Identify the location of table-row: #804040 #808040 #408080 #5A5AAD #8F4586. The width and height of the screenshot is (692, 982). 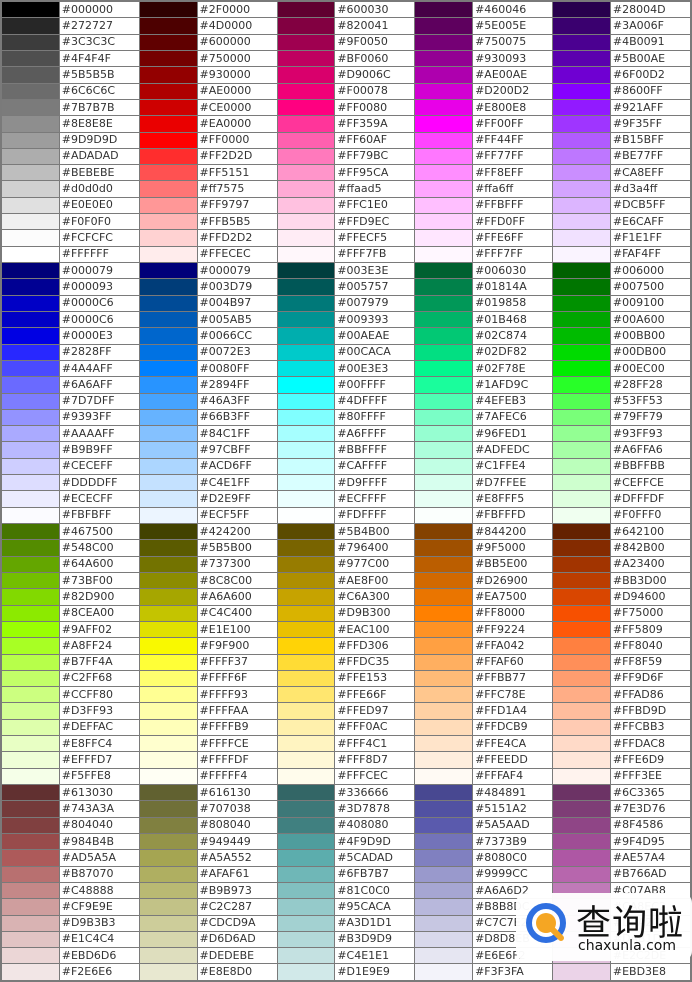
(346, 825).